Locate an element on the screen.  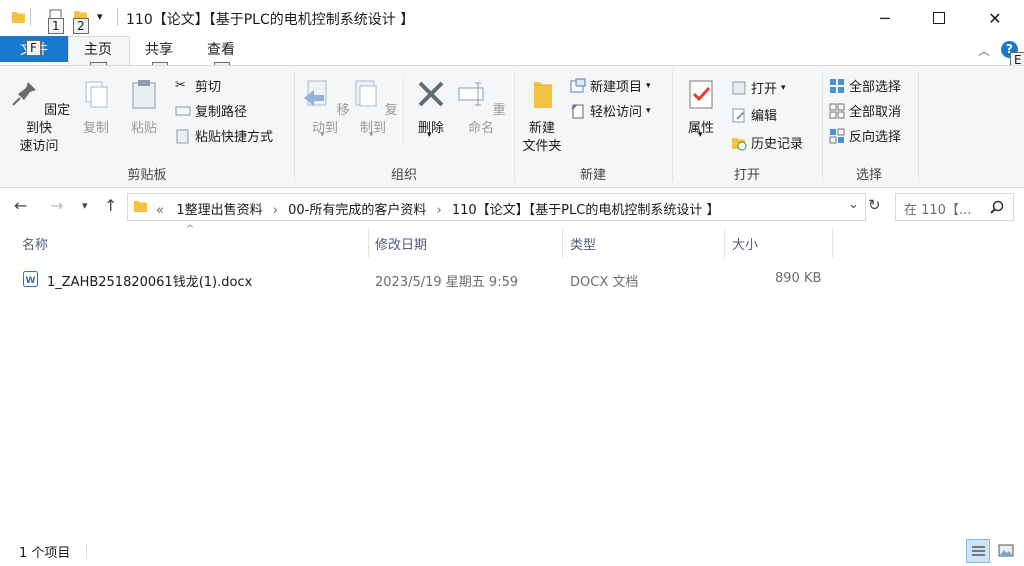
file-name: 1_ZAHB251820061钱龙(1).docx is located at coordinates (150, 282).